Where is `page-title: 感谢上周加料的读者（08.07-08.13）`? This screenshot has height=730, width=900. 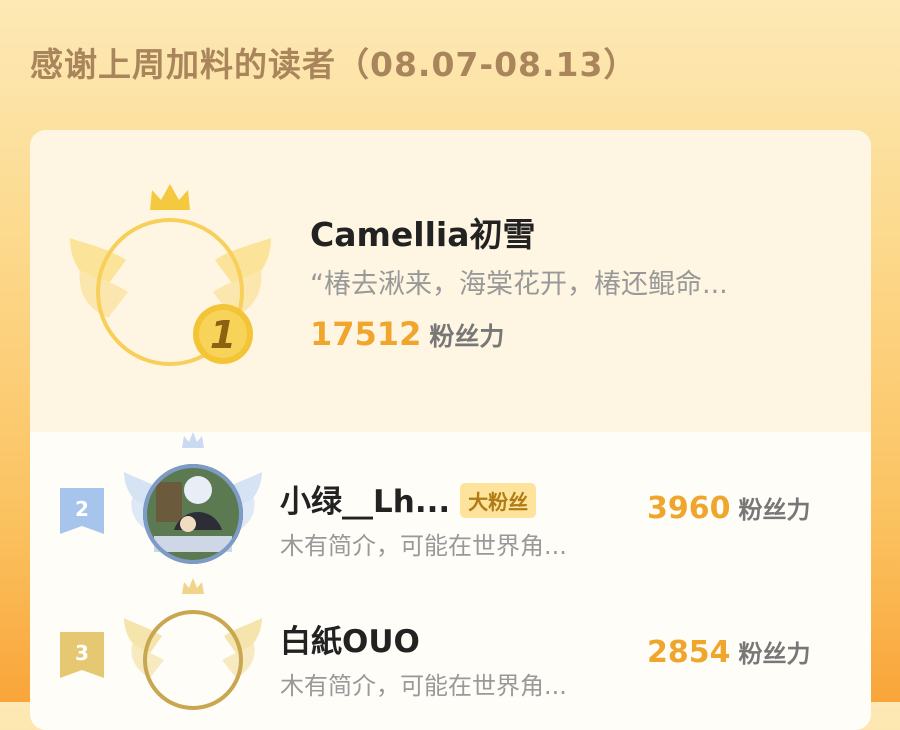
page-title: 感谢上周加料的读者（08.07-08.13） is located at coordinates (334, 64).